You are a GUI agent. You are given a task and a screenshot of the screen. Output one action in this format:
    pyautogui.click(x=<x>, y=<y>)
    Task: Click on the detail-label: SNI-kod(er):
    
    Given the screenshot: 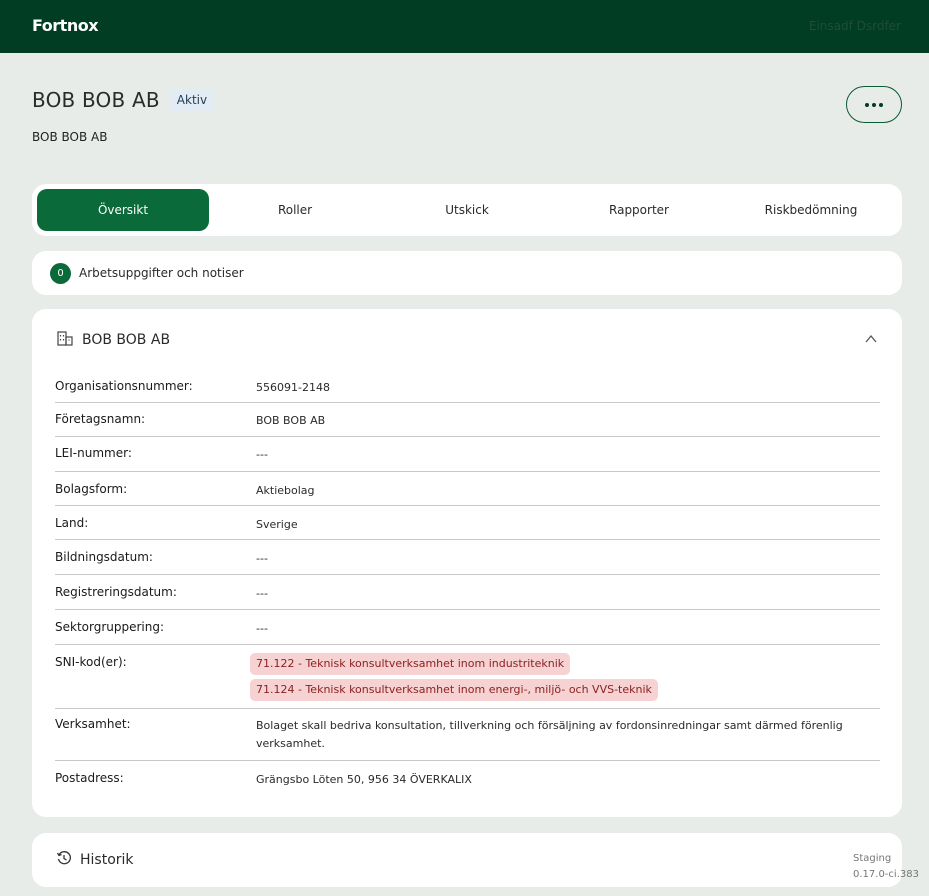 What is the action you would take?
    pyautogui.click(x=91, y=662)
    